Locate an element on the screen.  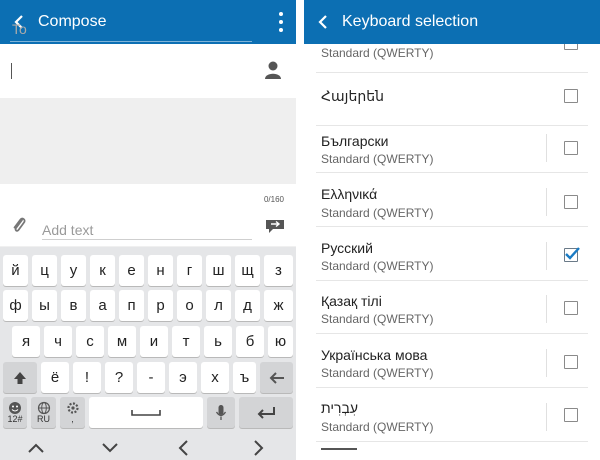
key: э is located at coordinates (183, 377).